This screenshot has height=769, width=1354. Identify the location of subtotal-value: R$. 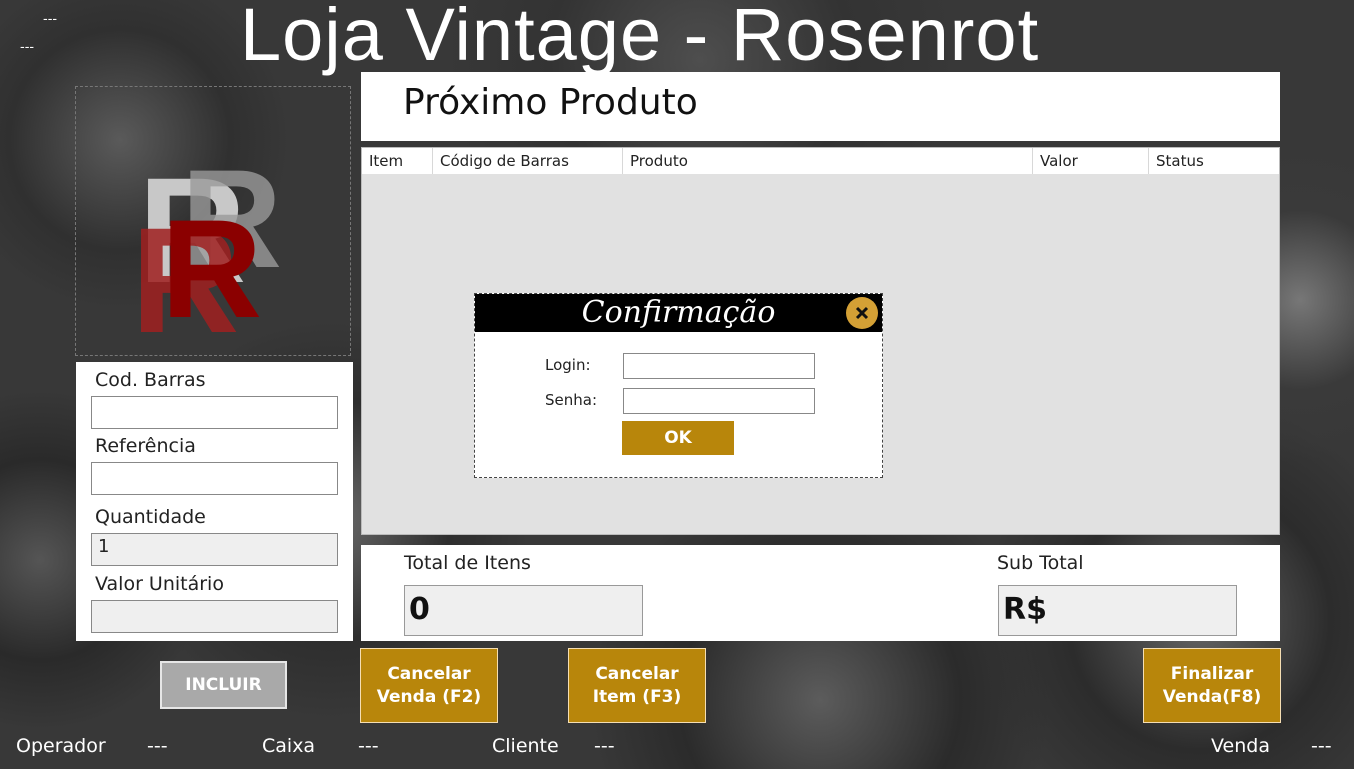
(1117, 610).